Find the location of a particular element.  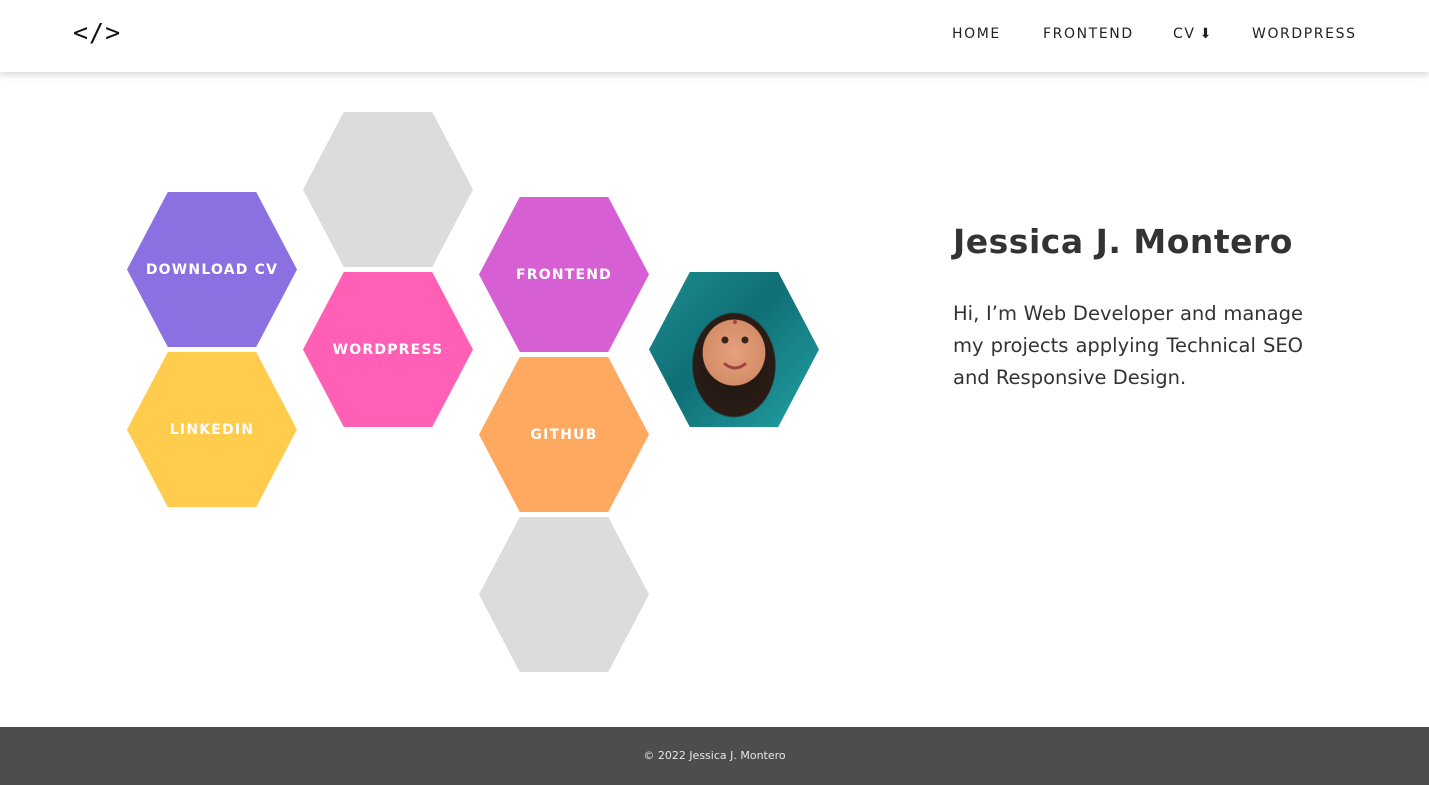

nav-wordpress: WORDPRESS is located at coordinates (1304, 34).